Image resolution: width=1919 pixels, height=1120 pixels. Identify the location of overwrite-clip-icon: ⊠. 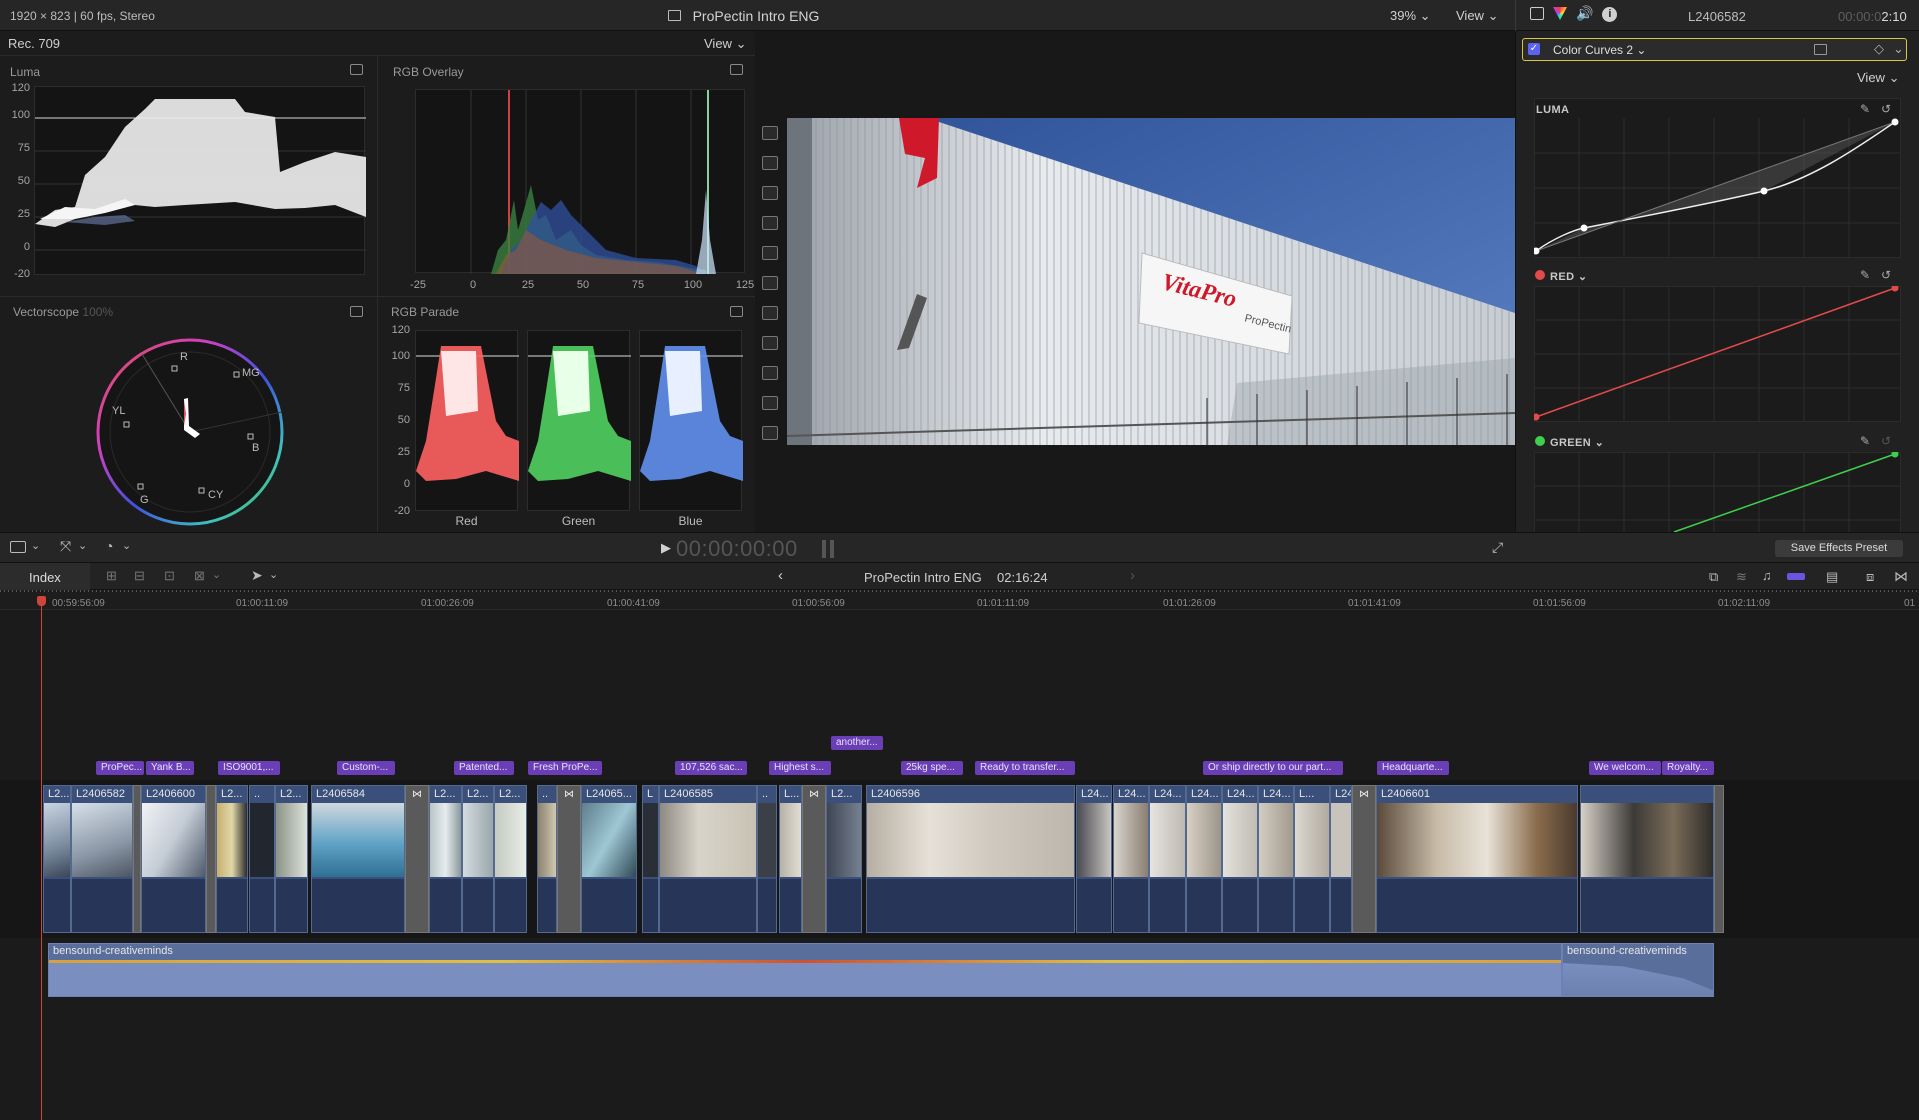
(199, 576).